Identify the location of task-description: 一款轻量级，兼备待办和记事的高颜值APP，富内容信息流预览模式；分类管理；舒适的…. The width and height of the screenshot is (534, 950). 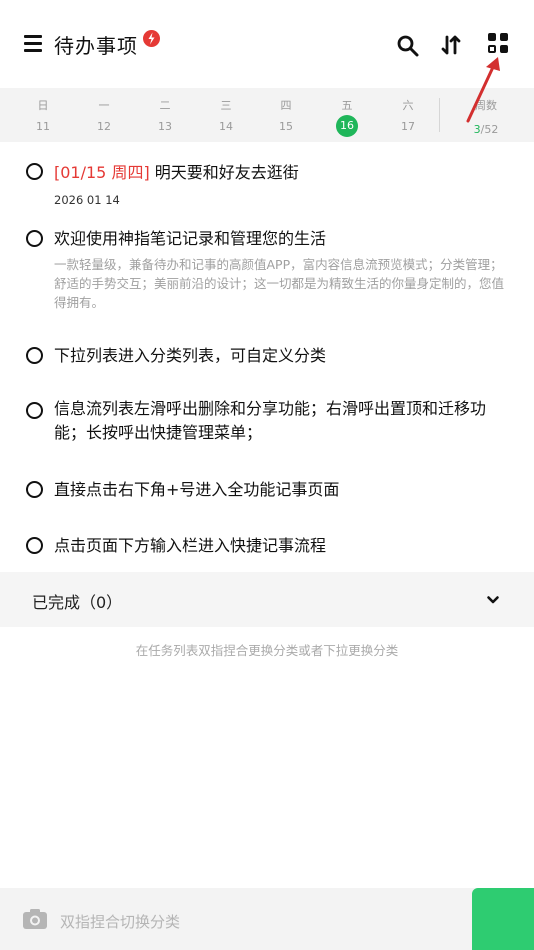
(279, 283).